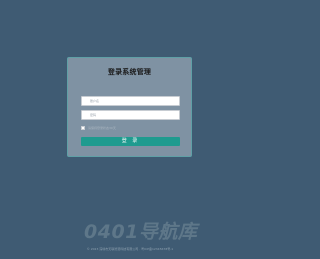  I want to click on login-button: 登 录, so click(130, 141).